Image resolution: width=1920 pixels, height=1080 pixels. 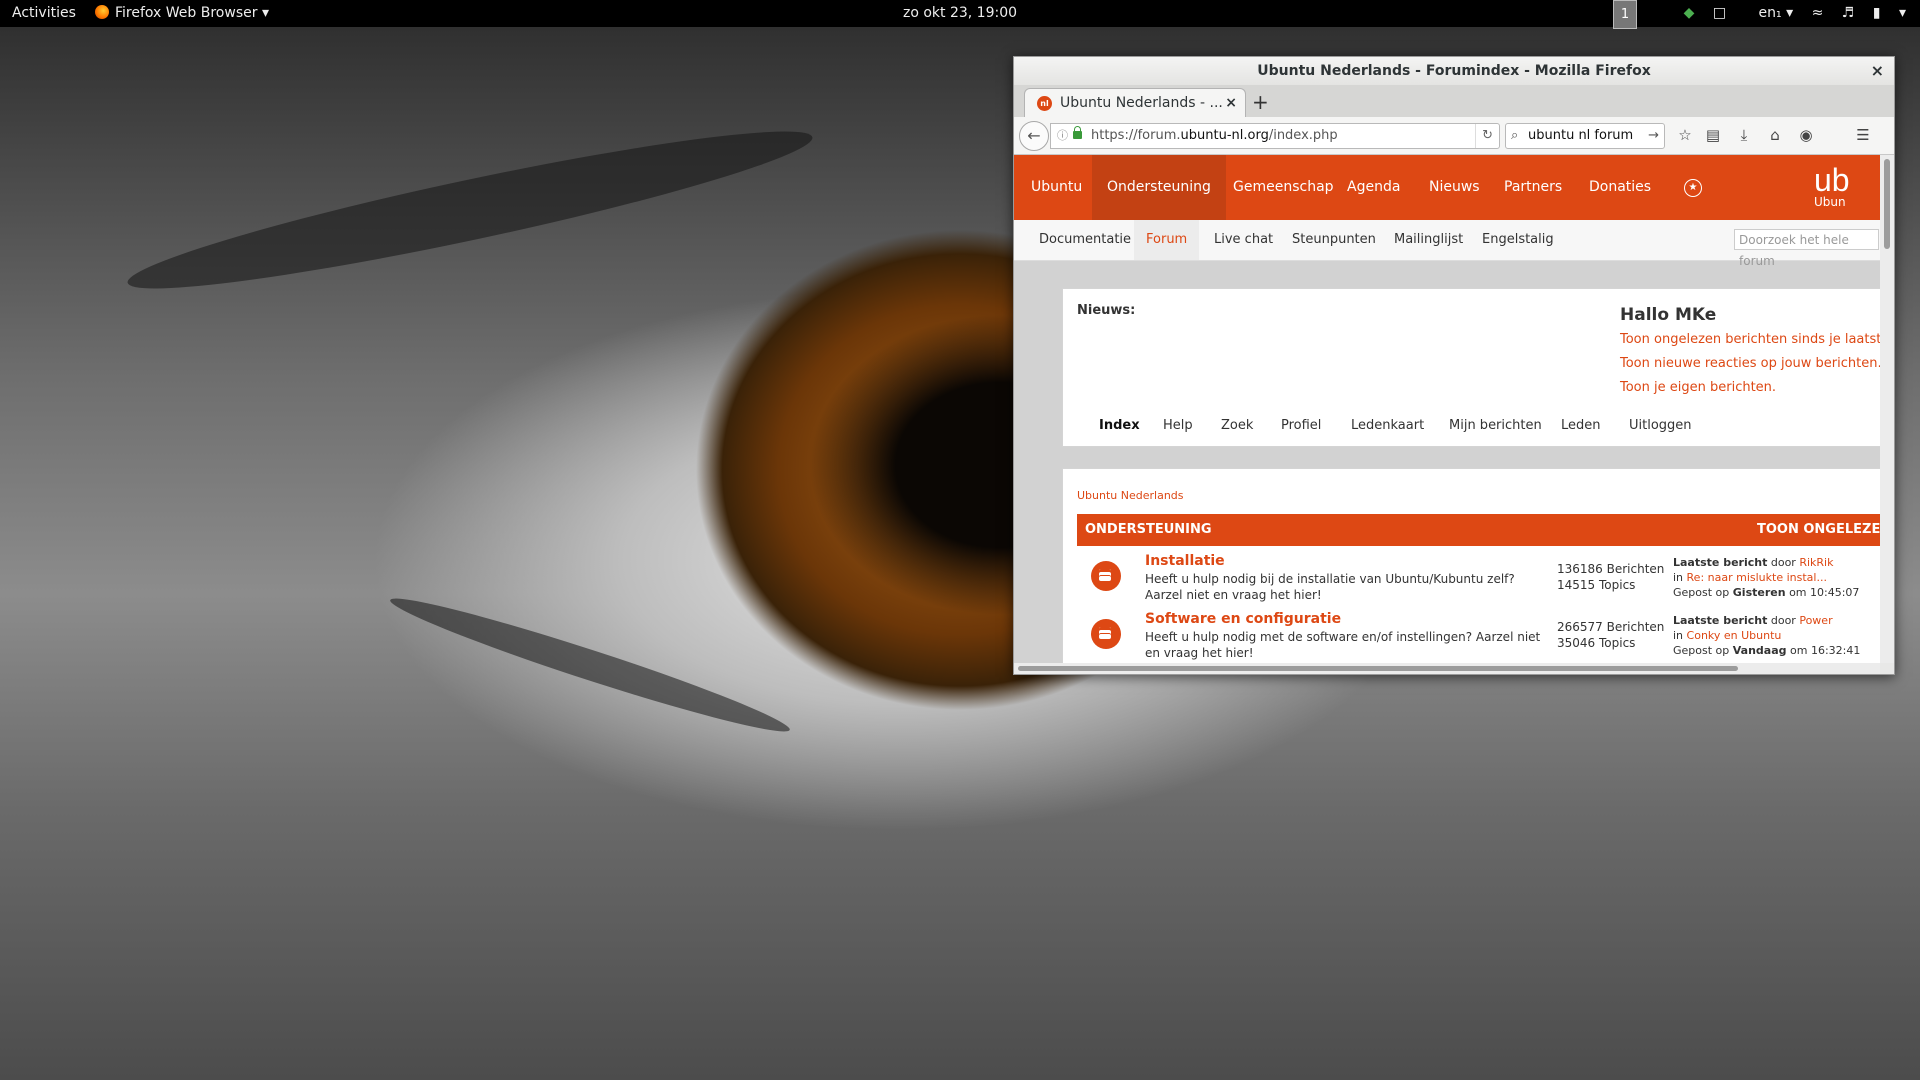 What do you see at coordinates (1167, 240) in the screenshot?
I see `subnav-forum: Forum` at bounding box center [1167, 240].